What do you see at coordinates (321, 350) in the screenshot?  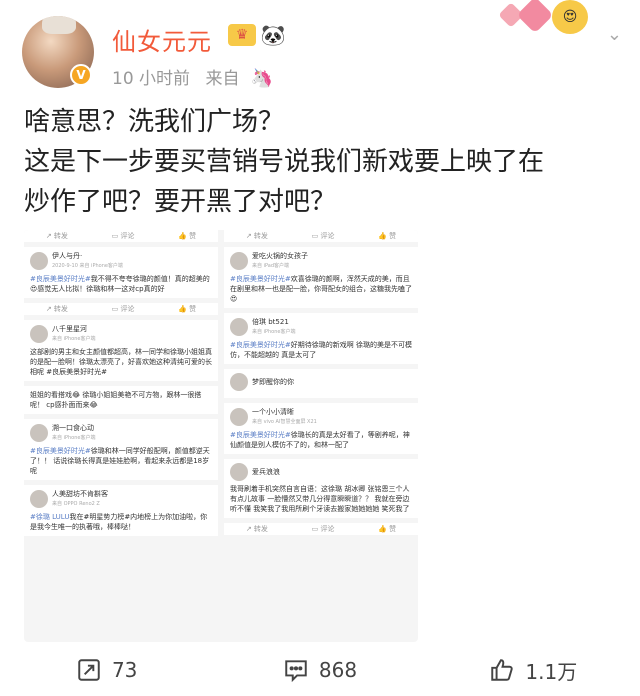 I see `mini-comment-text: #良辰美景好时光#好期待徐璐的新戏啊 徐璐的美是不可模仿，不能超越的 真是太可了` at bounding box center [321, 350].